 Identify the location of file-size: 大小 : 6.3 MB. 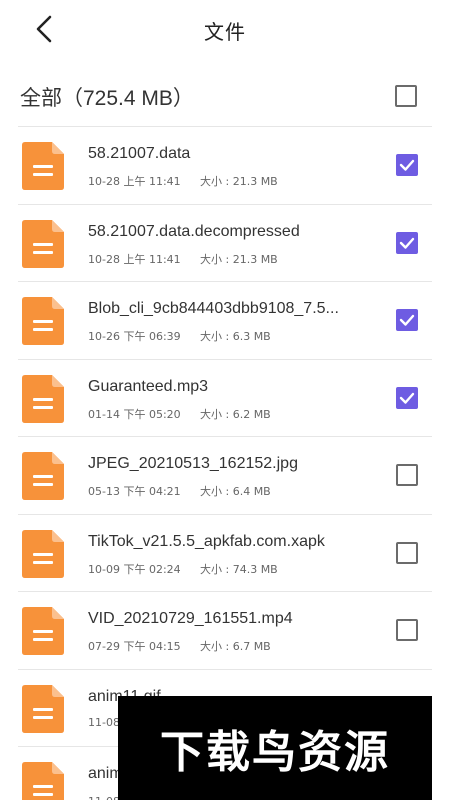
(235, 336).